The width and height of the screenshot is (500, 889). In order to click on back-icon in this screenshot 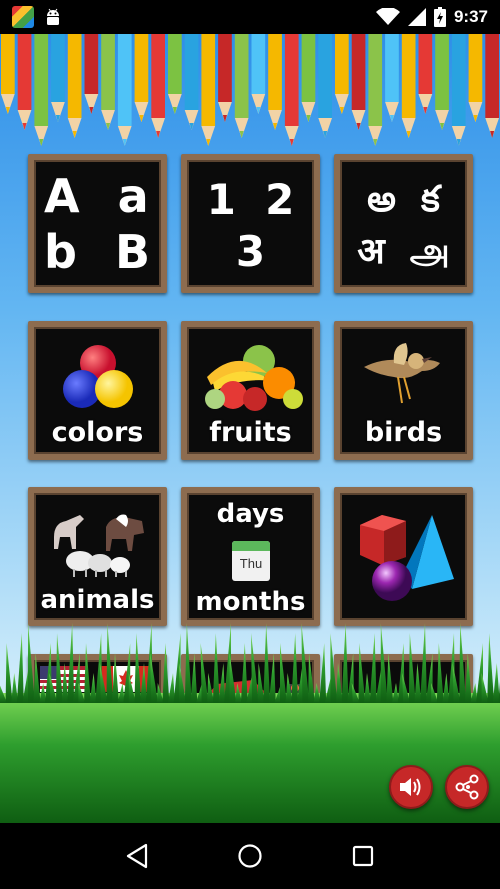, I will do `click(136, 856)`.